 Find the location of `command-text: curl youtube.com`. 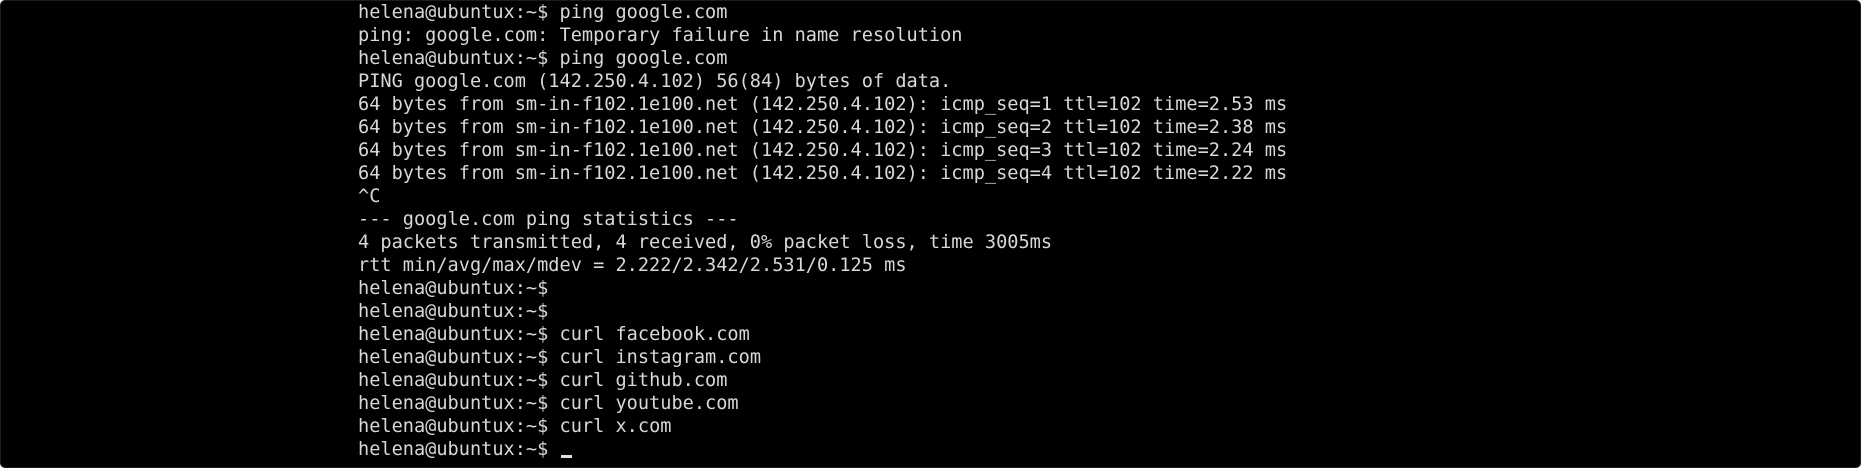

command-text: curl youtube.com is located at coordinates (649, 403).